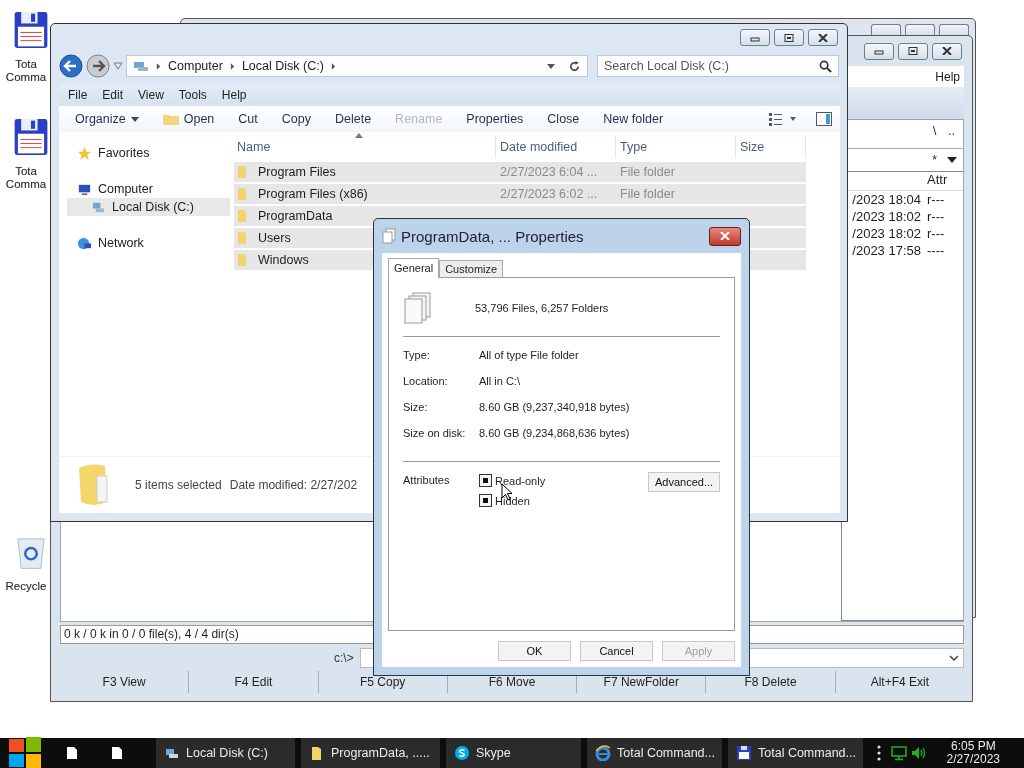 Image resolution: width=1024 pixels, height=768 pixels. I want to click on function-key-button: F4 Edit, so click(254, 682).